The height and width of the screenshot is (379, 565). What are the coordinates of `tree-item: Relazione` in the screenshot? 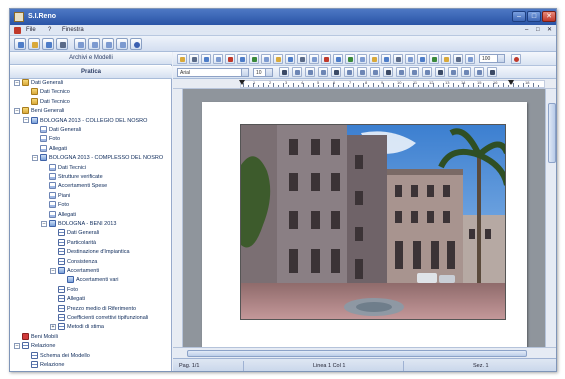 It's located at (43, 365).